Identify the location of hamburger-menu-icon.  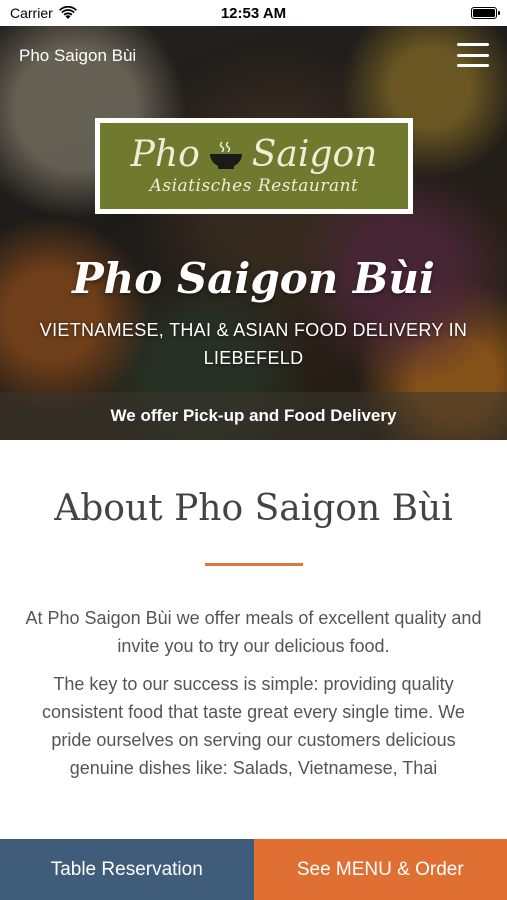
(473, 55).